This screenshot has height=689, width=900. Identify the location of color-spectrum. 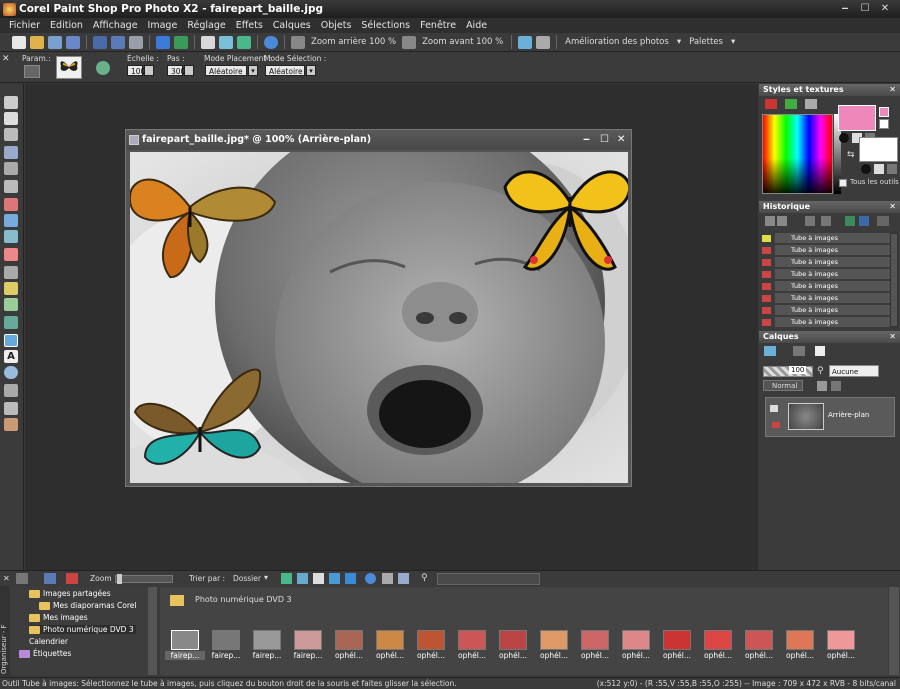
(797, 154).